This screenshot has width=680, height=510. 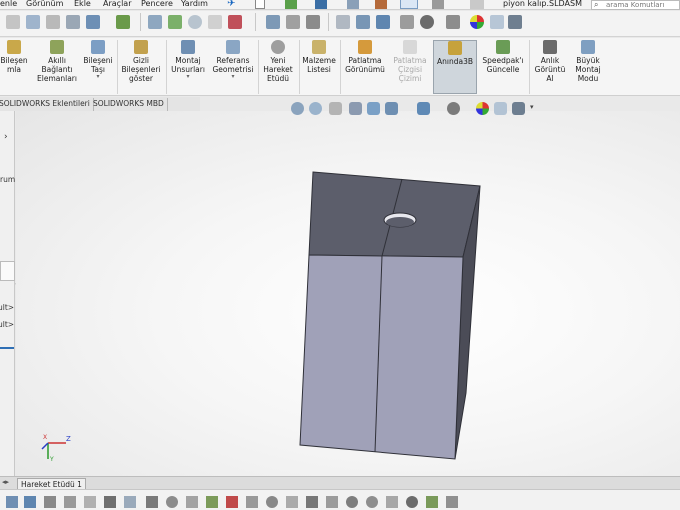 I want to click on feature-icon, so click(x=33, y=22).